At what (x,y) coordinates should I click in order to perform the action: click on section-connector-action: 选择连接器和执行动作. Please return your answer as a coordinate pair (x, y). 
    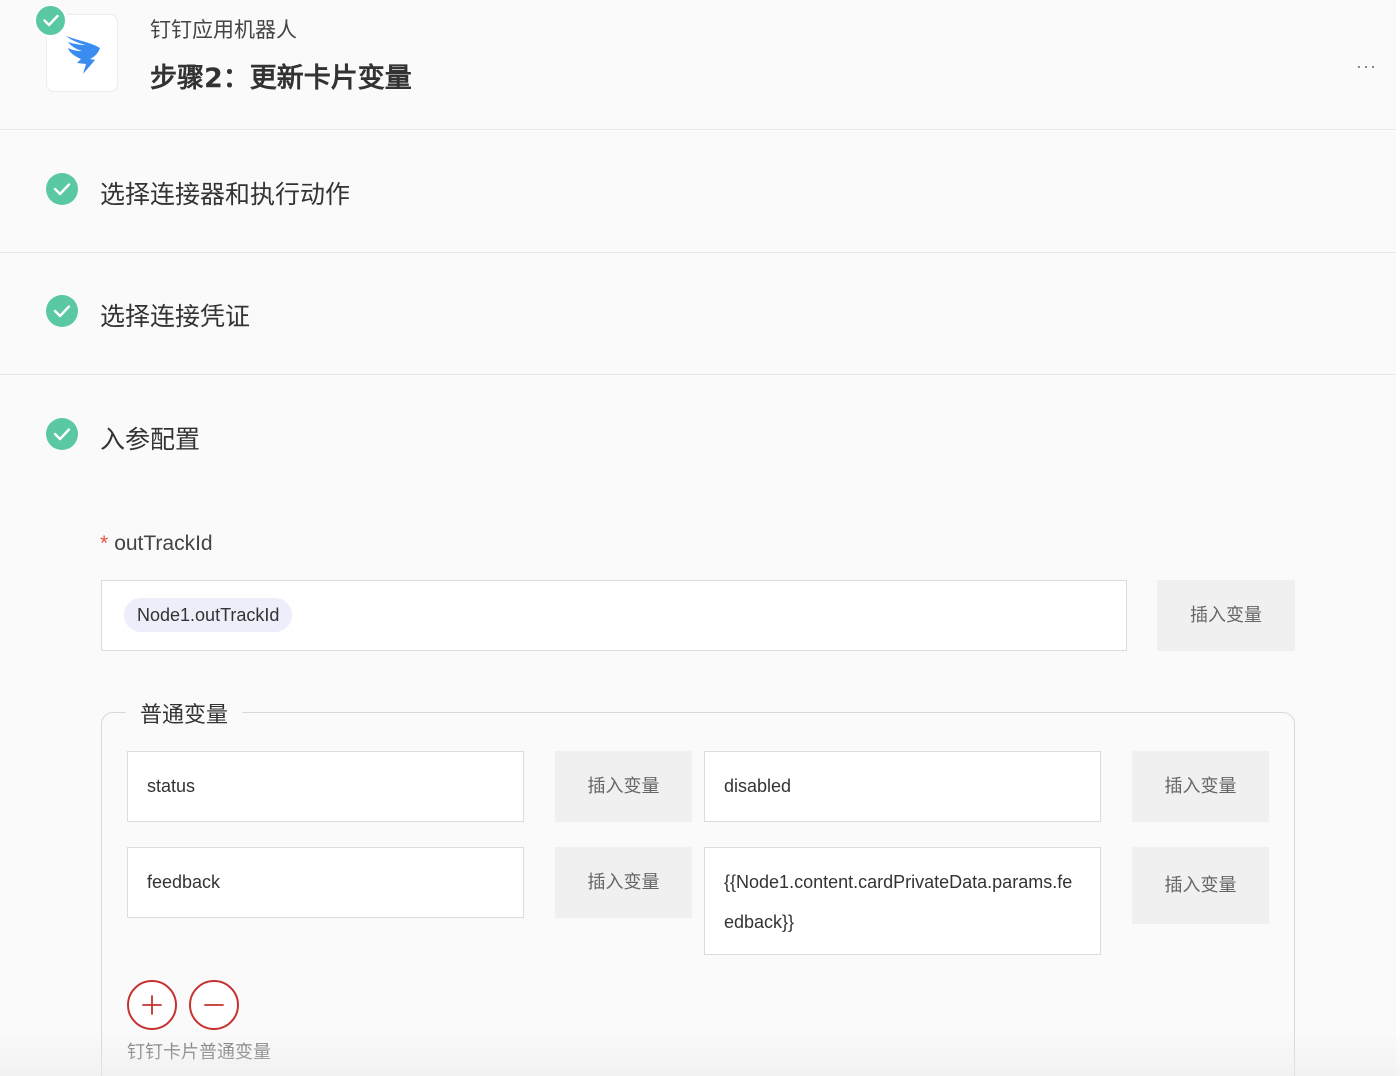
    Looking at the image, I should click on (698, 192).